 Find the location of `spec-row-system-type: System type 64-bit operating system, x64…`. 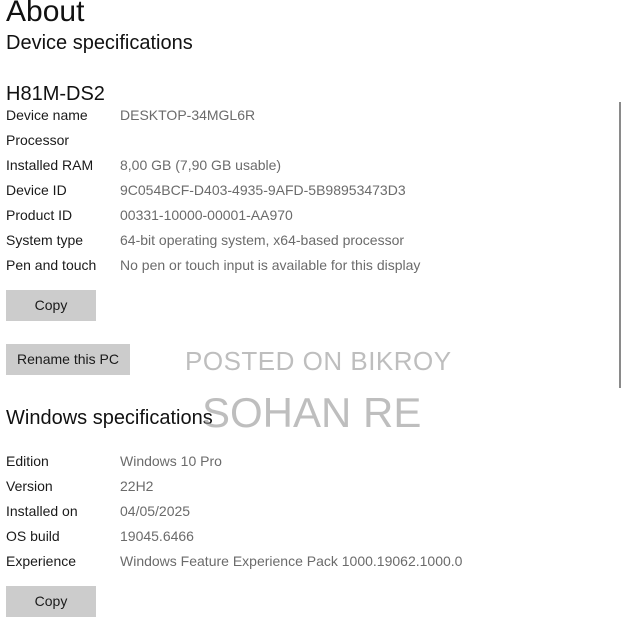

spec-row-system-type: System type 64-bit operating system, x64… is located at coordinates (306, 240).